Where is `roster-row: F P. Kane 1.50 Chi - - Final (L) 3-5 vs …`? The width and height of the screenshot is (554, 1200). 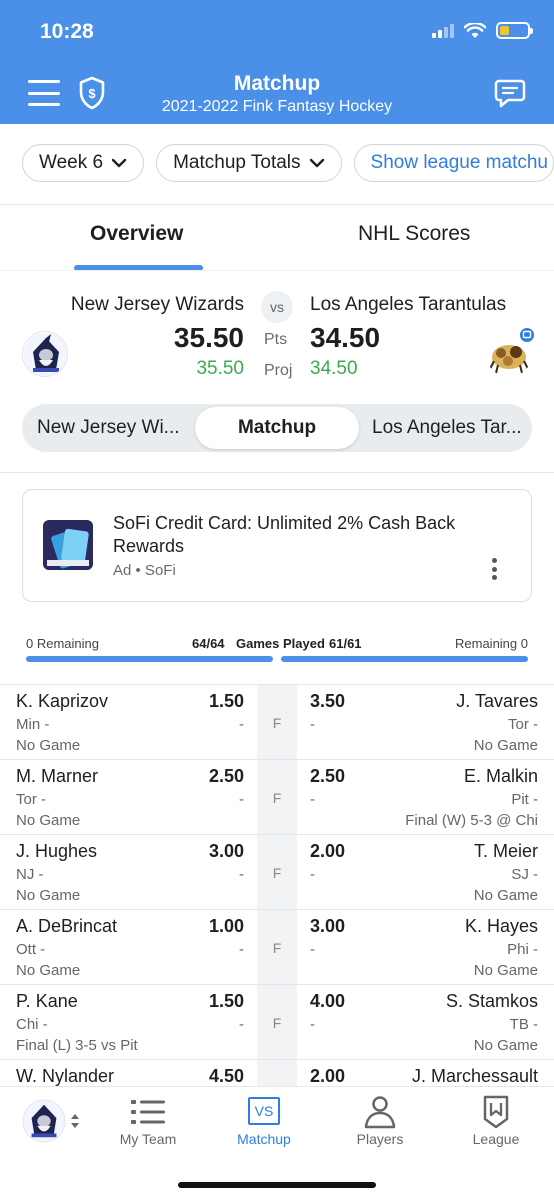 roster-row: F P. Kane 1.50 Chi - - Final (L) 3-5 vs … is located at coordinates (277, 1022).